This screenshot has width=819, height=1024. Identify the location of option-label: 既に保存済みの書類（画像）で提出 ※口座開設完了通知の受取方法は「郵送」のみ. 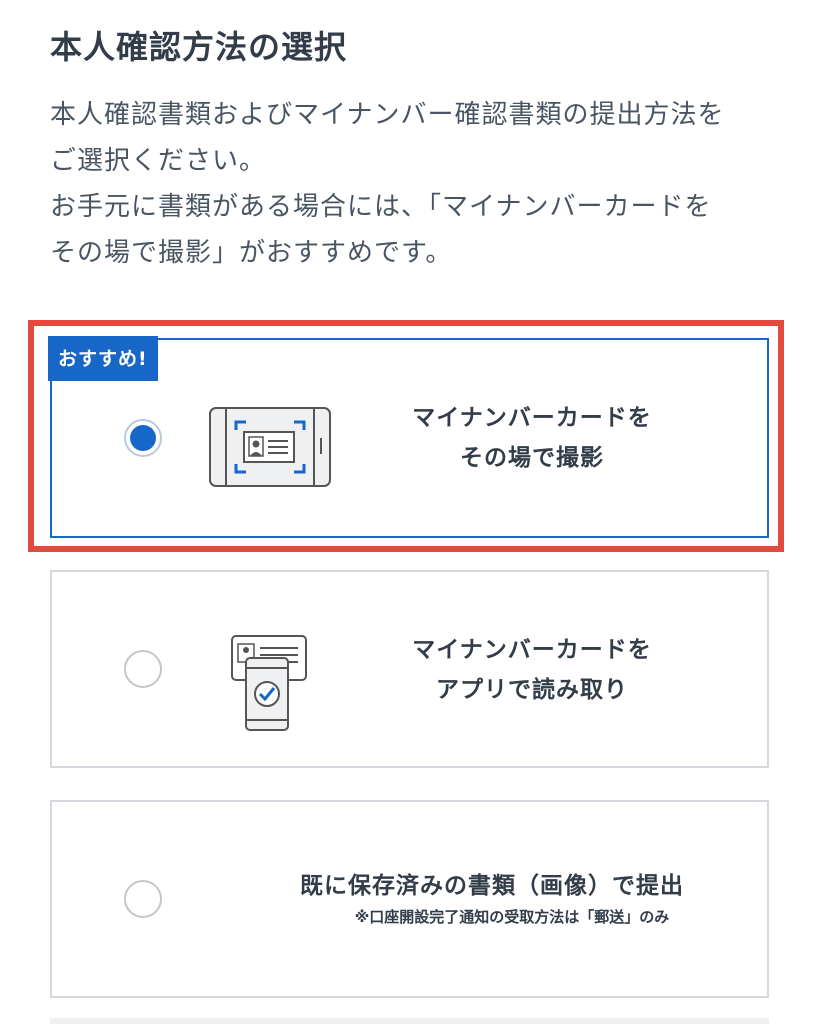
(492, 897).